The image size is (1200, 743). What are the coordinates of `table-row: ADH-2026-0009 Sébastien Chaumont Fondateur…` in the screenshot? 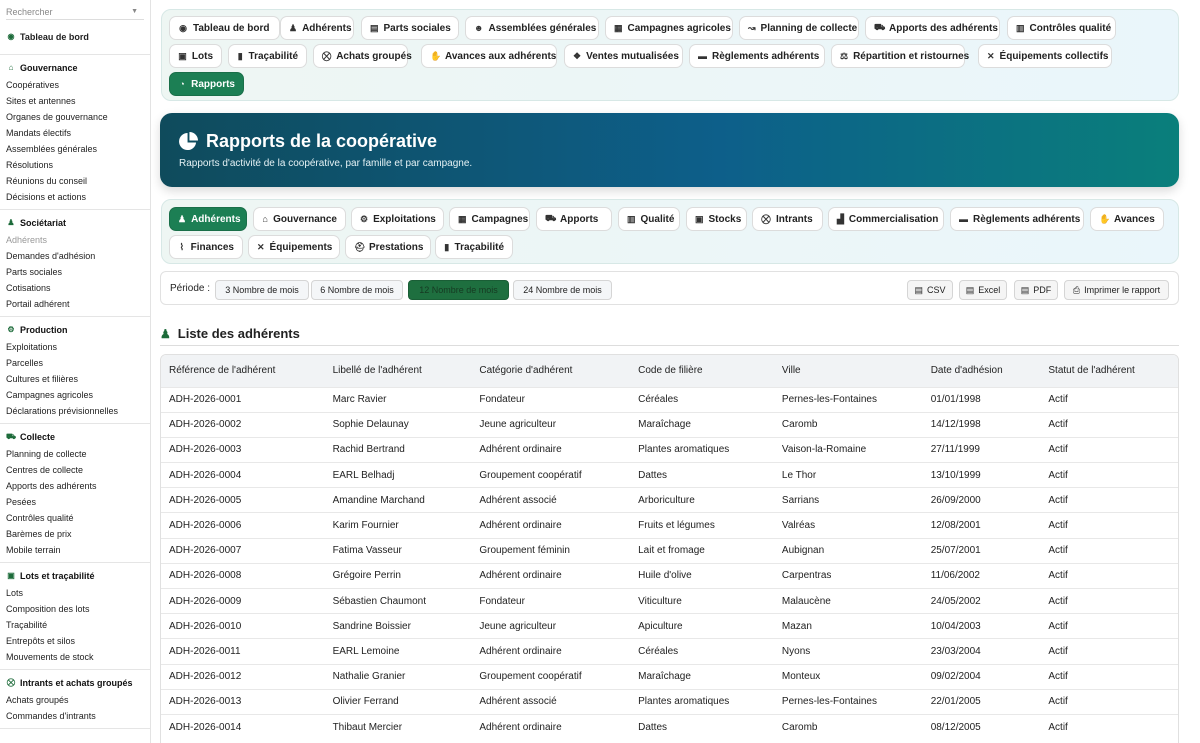 It's located at (669, 600).